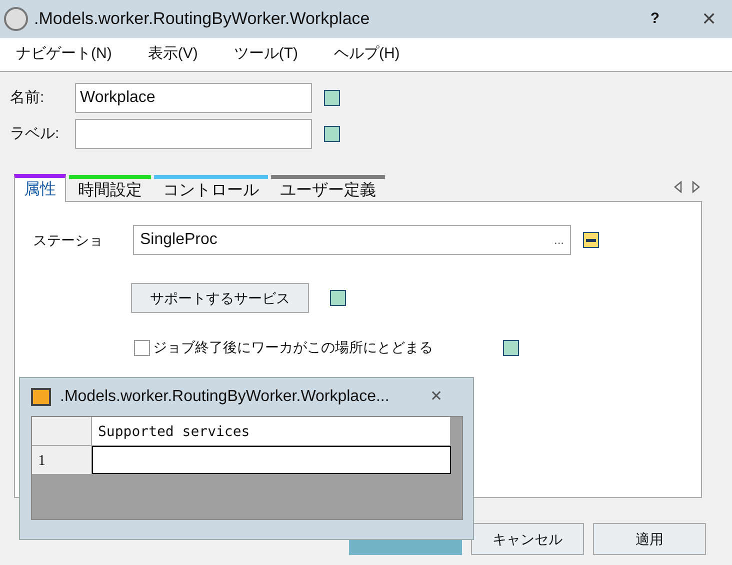  I want to click on minus-square-icon, so click(591, 240).